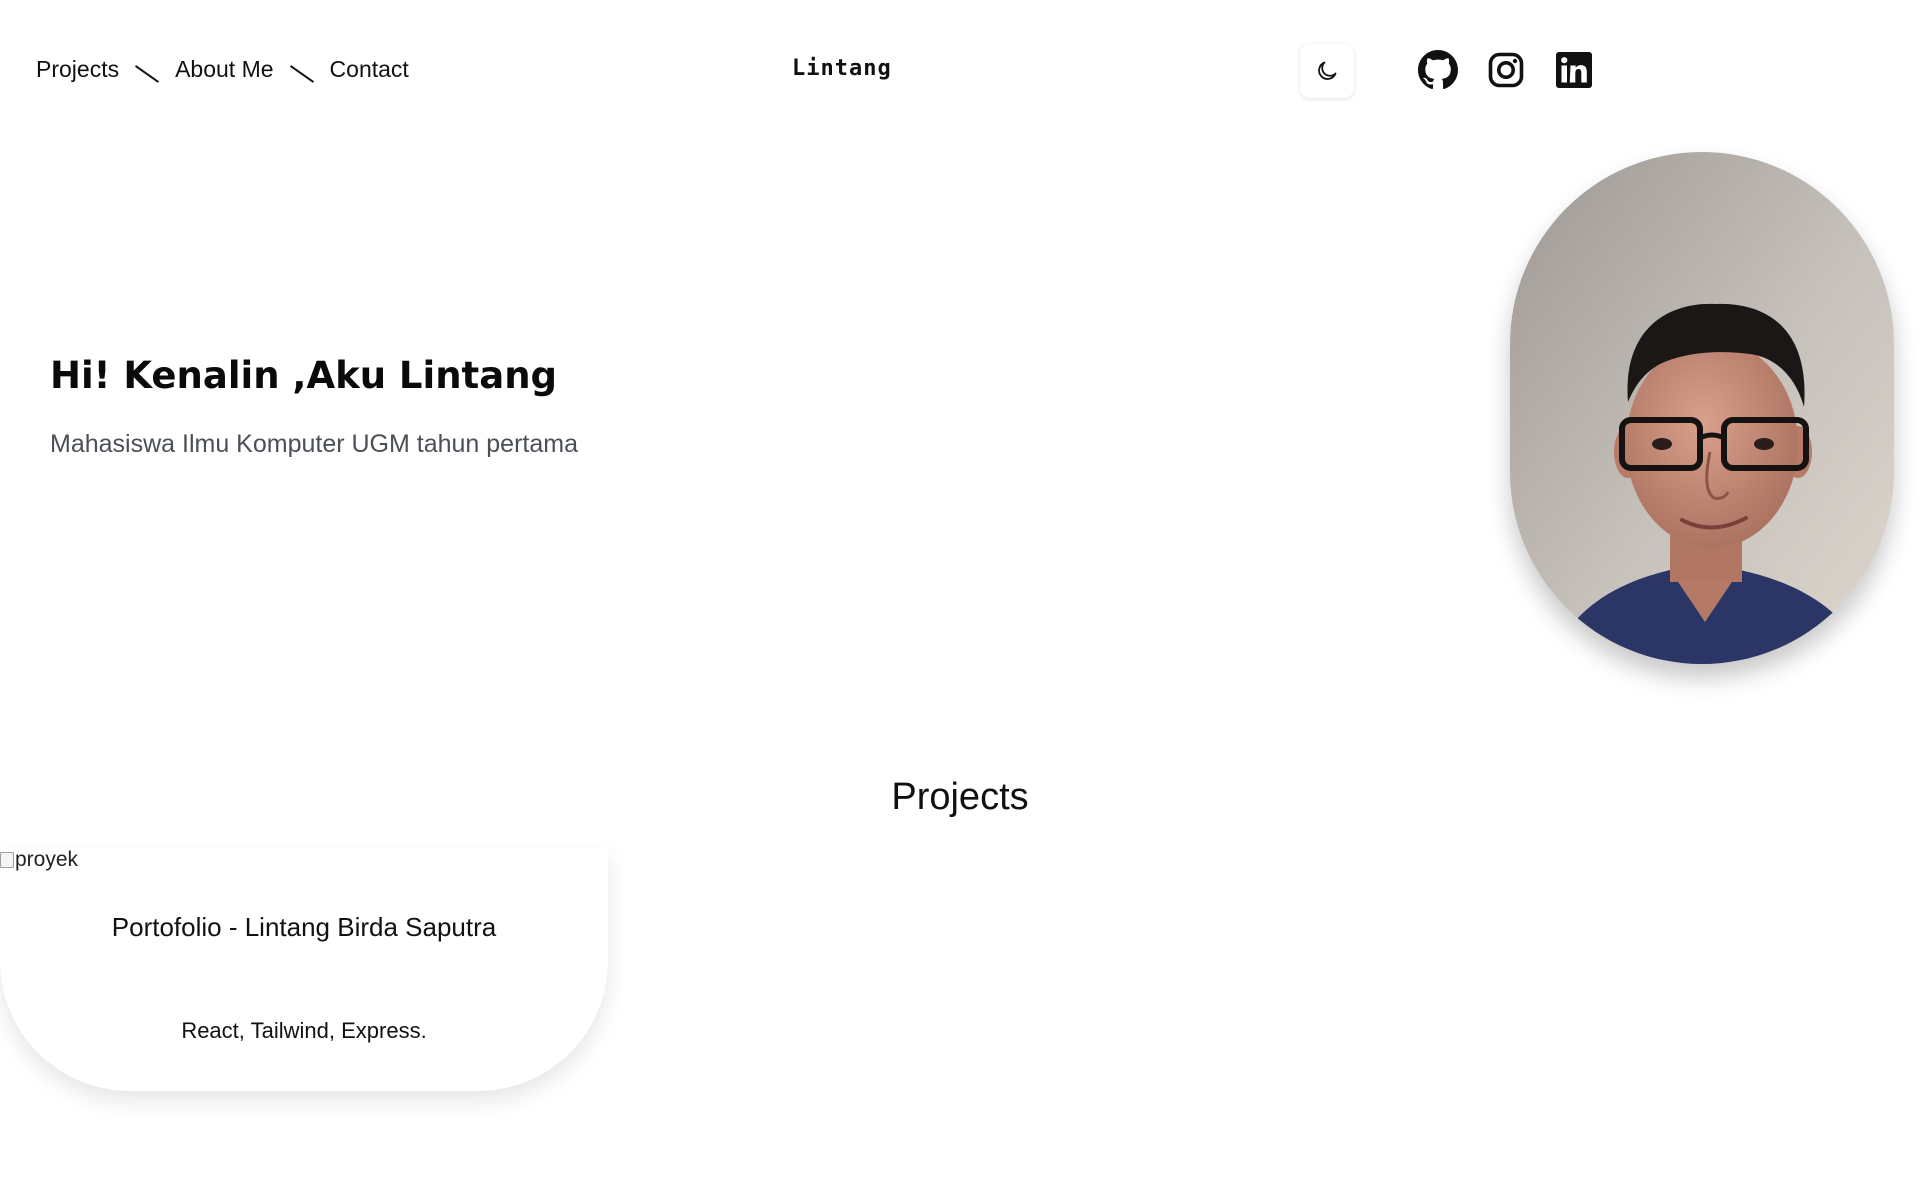 This screenshot has width=1920, height=1191. I want to click on project-image-placeholder: proyek, so click(39, 860).